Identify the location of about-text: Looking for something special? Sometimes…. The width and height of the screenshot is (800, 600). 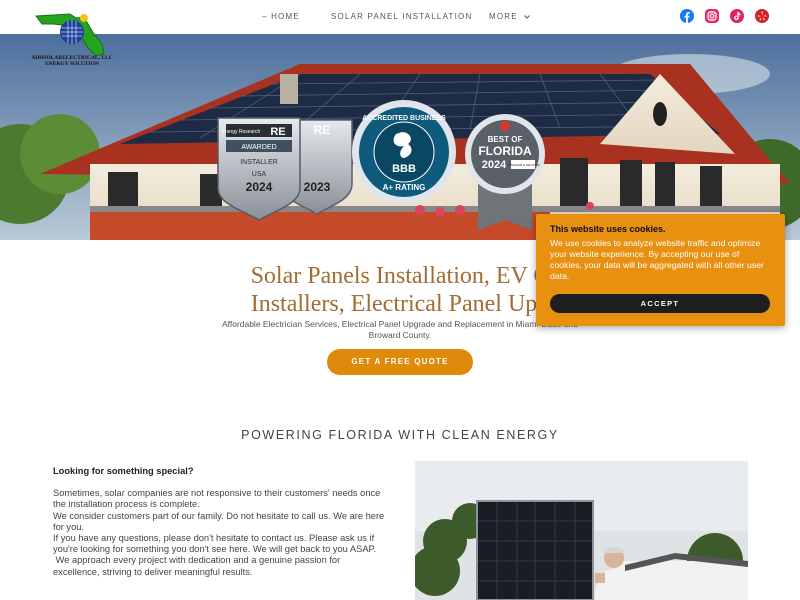
(219, 522).